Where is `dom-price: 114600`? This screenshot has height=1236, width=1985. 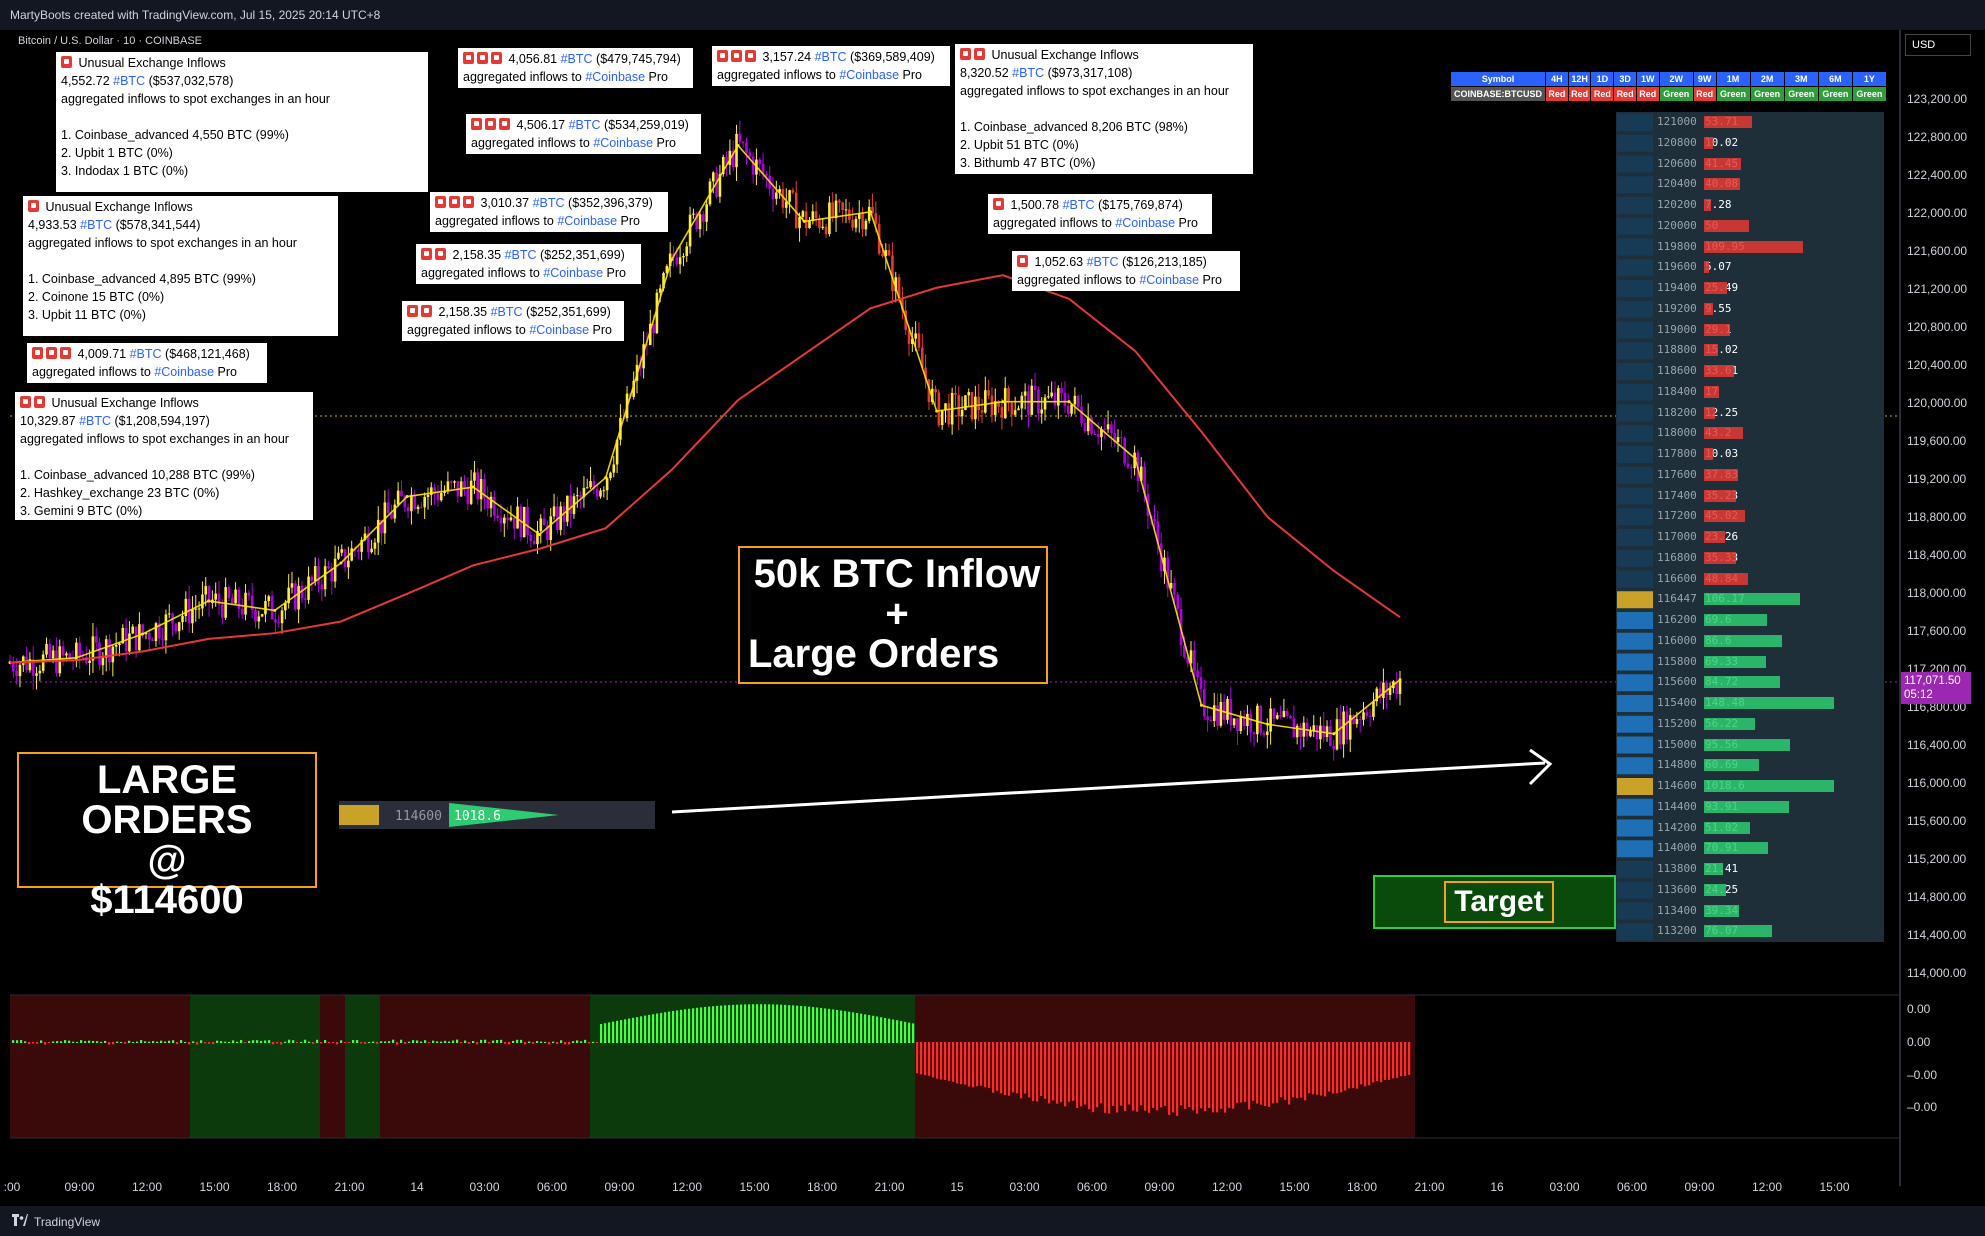 dom-price: 114600 is located at coordinates (1677, 785).